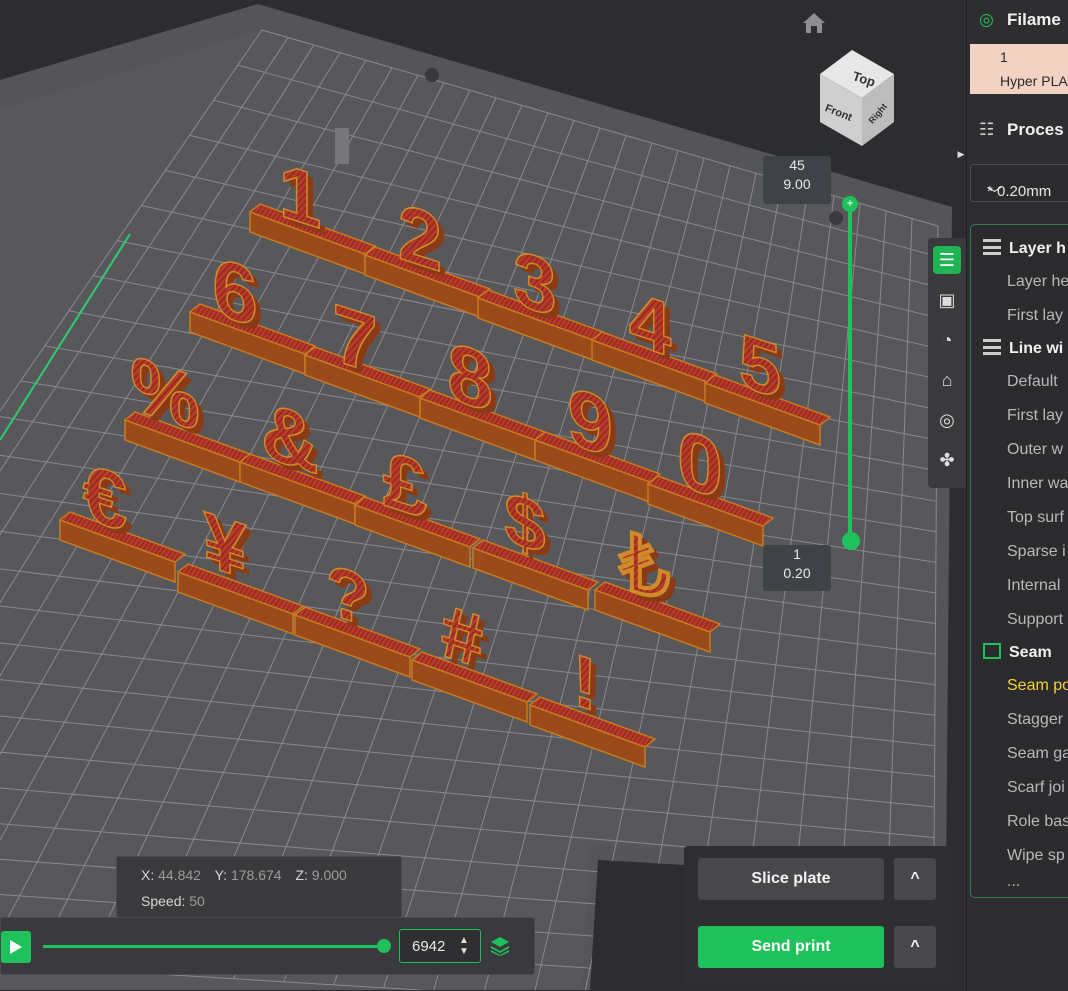 Image resolution: width=1068 pixels, height=991 pixels. I want to click on process-header: ☷ Proces, so click(1021, 130).